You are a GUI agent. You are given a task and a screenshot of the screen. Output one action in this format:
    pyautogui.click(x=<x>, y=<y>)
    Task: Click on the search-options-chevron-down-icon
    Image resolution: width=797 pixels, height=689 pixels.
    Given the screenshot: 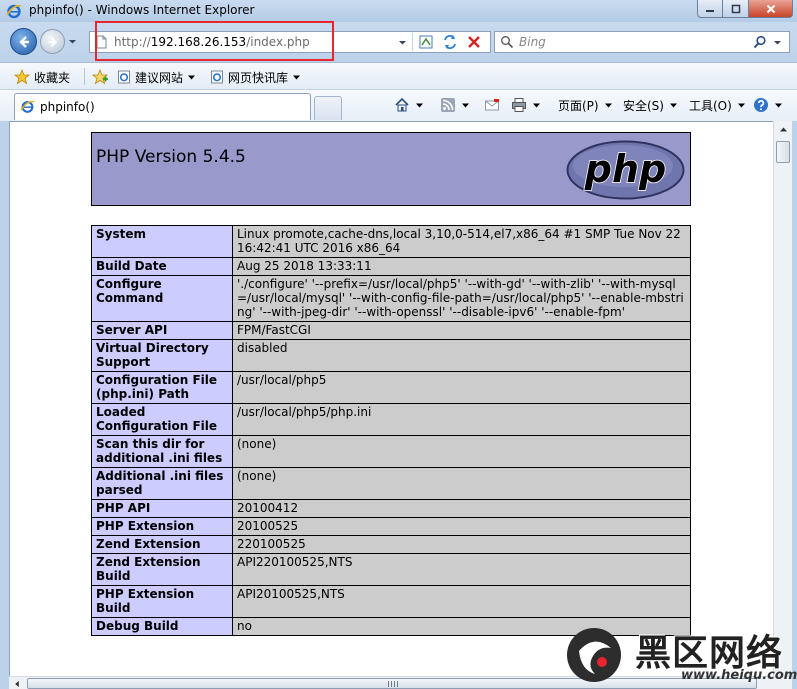 What is the action you would take?
    pyautogui.click(x=777, y=42)
    